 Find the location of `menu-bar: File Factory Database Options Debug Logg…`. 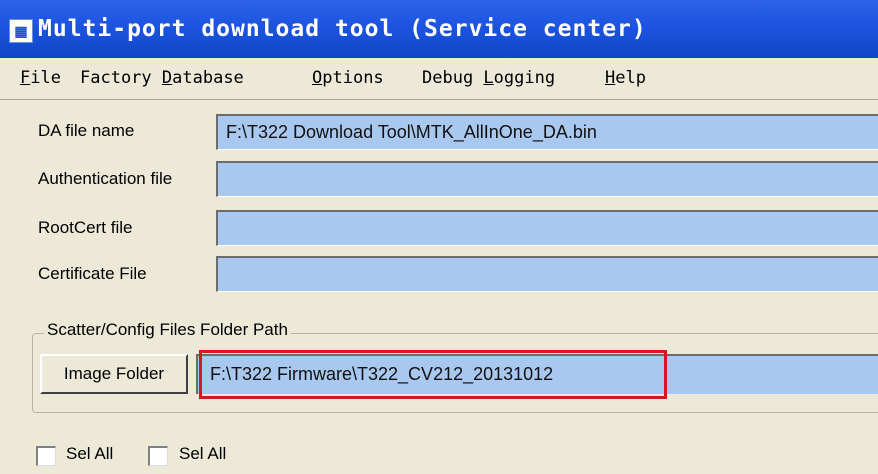

menu-bar: File Factory Database Options Debug Logg… is located at coordinates (439, 79).